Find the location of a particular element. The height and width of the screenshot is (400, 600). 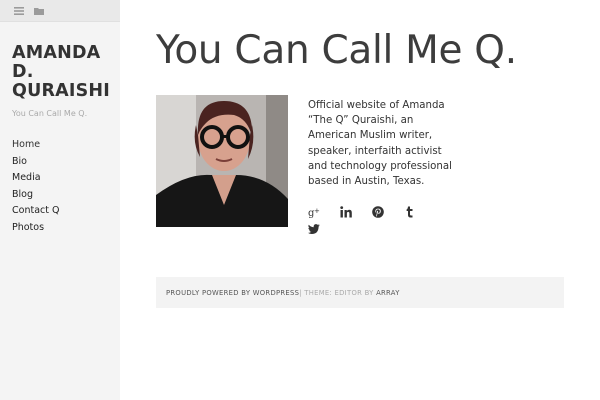

nav-item-home: Home is located at coordinates (35, 147).